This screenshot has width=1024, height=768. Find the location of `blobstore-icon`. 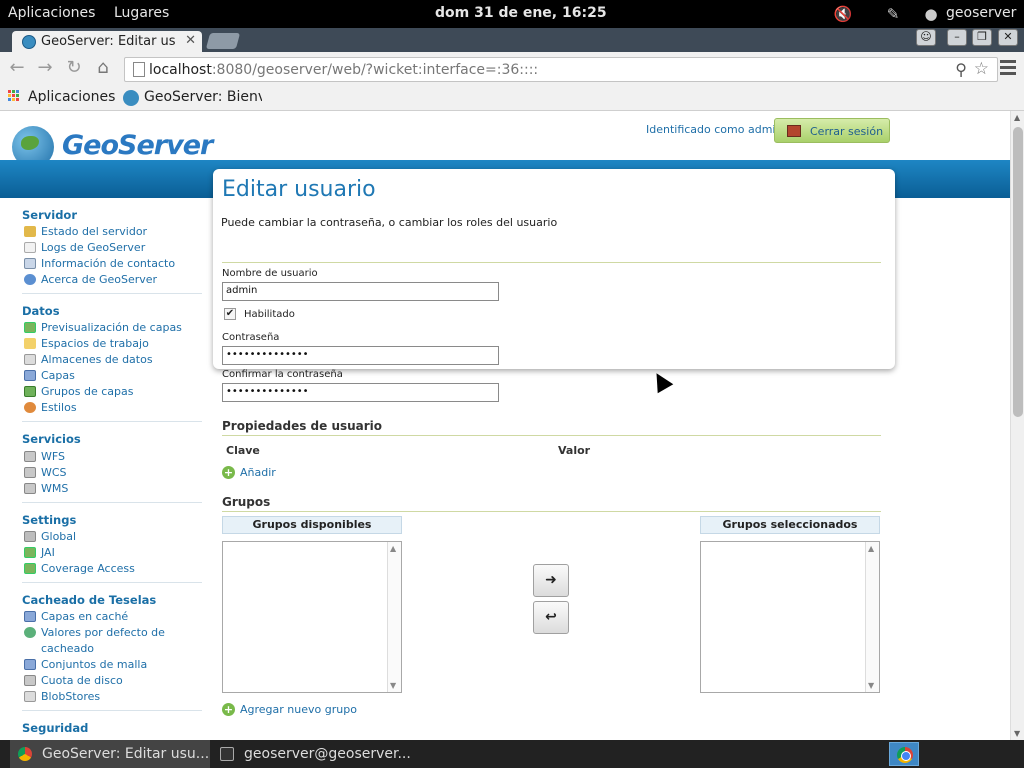

blobstore-icon is located at coordinates (30, 696).